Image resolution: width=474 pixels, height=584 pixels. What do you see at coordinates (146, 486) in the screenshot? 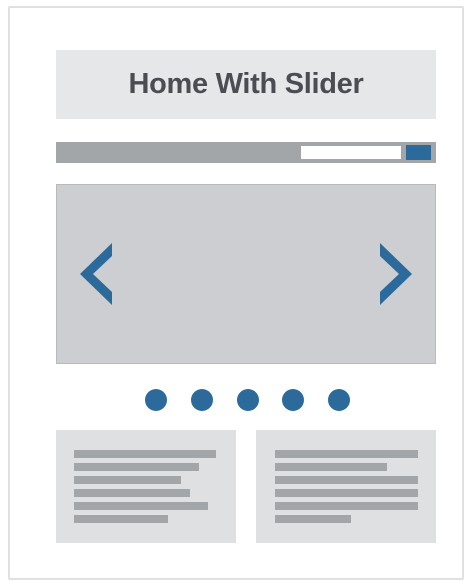
I see `content-card-left` at bounding box center [146, 486].